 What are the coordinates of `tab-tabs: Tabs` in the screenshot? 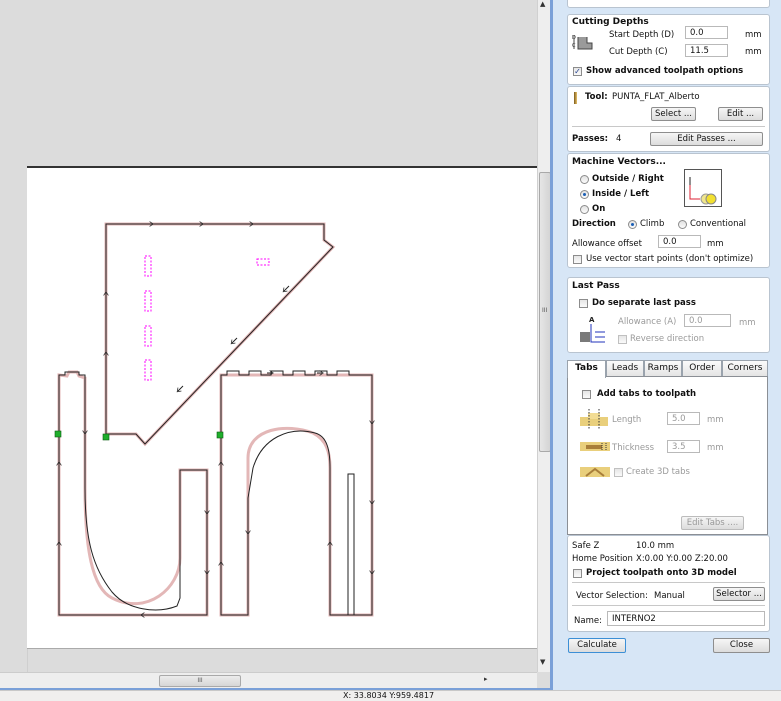 It's located at (586, 369).